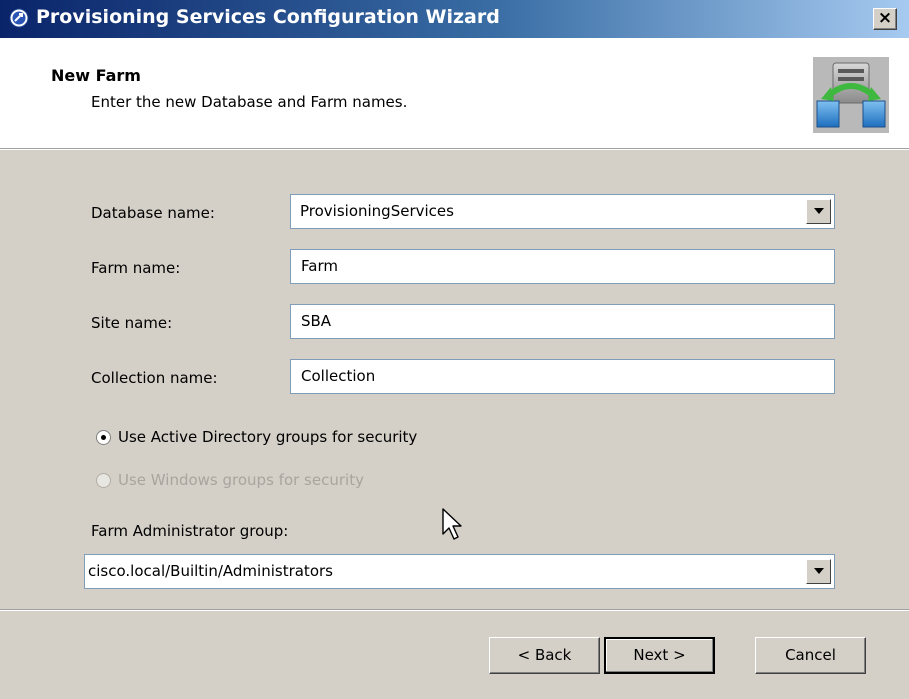 This screenshot has width=909, height=699. What do you see at coordinates (659, 655) in the screenshot?
I see `next-button: Next >` at bounding box center [659, 655].